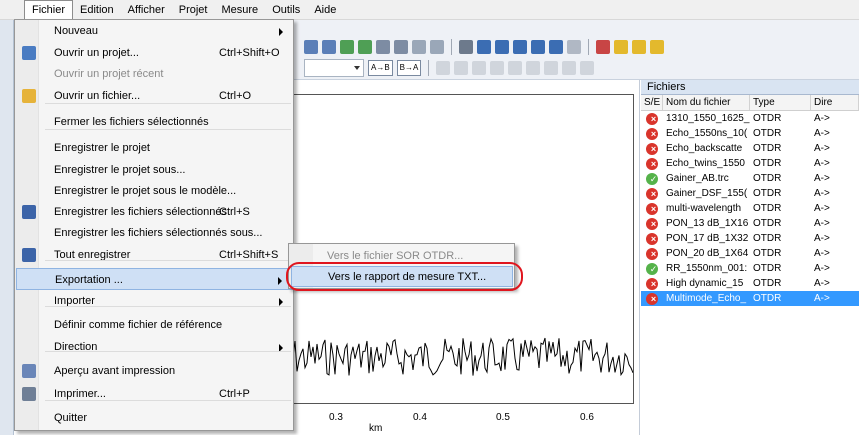 This screenshot has height=435, width=859. What do you see at coordinates (154, 394) in the screenshot?
I see `file-menu-item: Imprimer... Ctrl+P` at bounding box center [154, 394].